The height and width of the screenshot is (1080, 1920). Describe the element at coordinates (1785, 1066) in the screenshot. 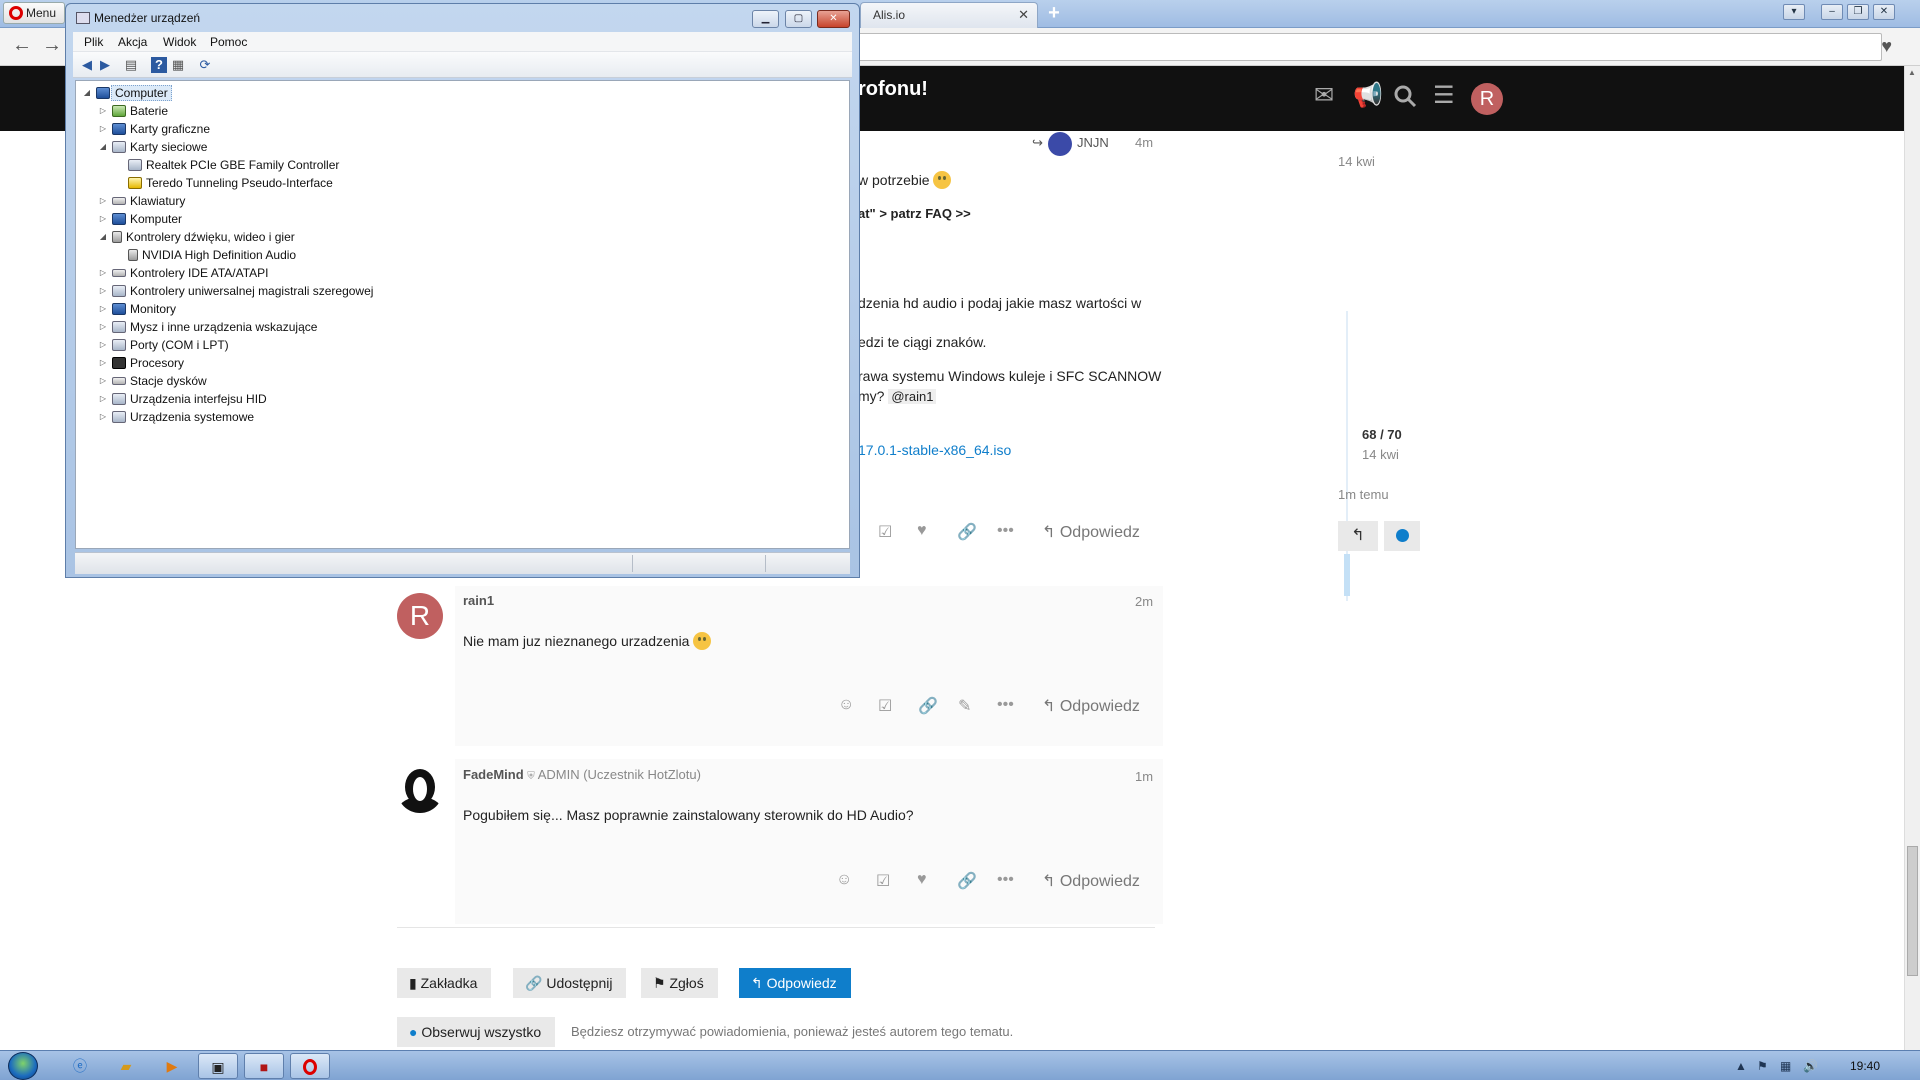

I see `network-icon: ▦` at that location.